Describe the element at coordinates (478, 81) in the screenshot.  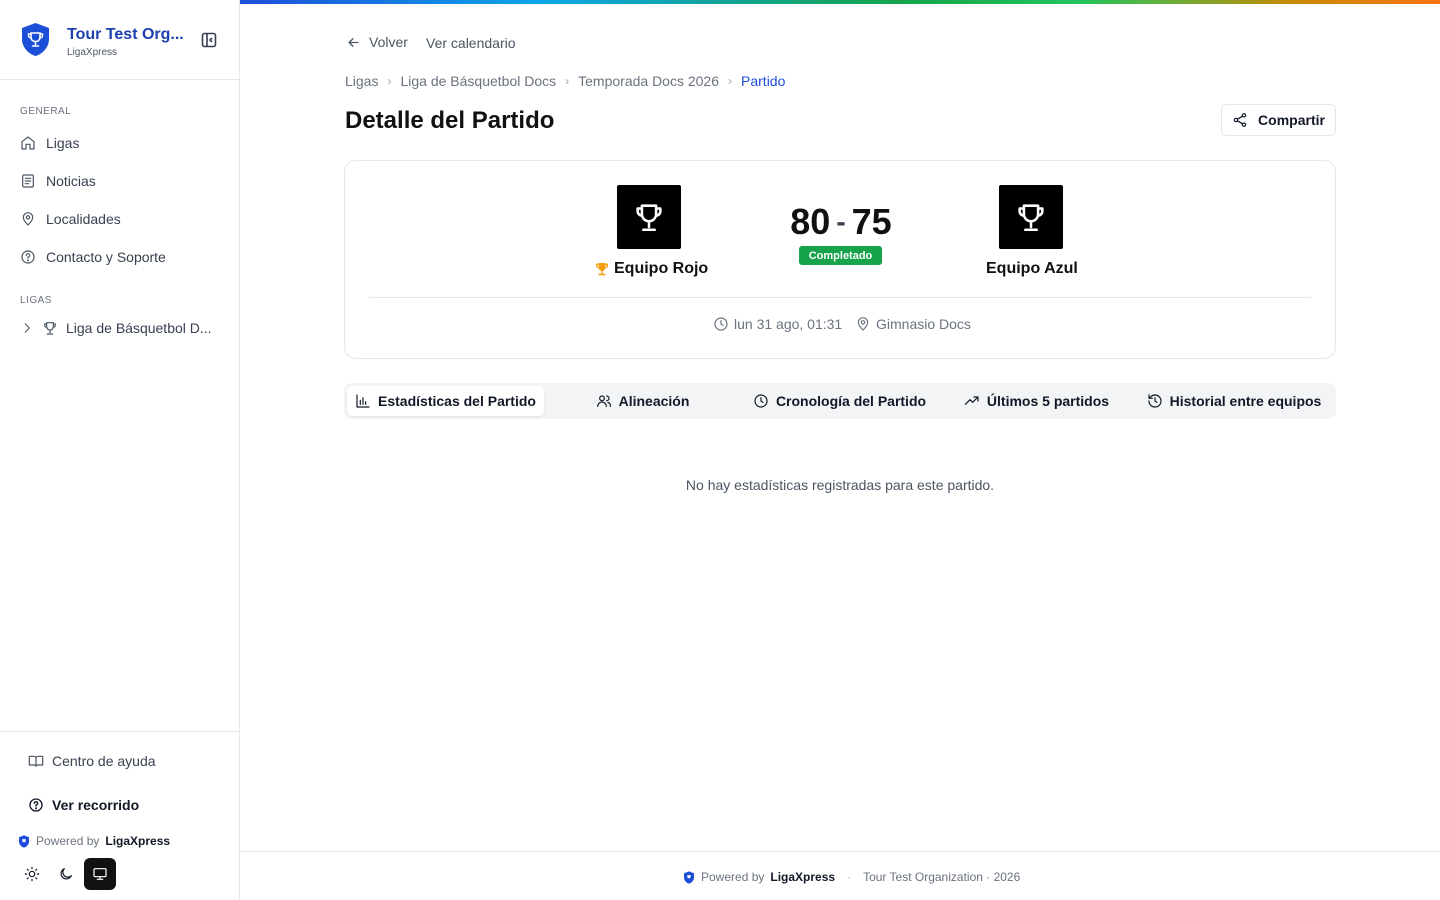
I see `breadcrumb-league: Liga de Básquetbol Docs` at that location.